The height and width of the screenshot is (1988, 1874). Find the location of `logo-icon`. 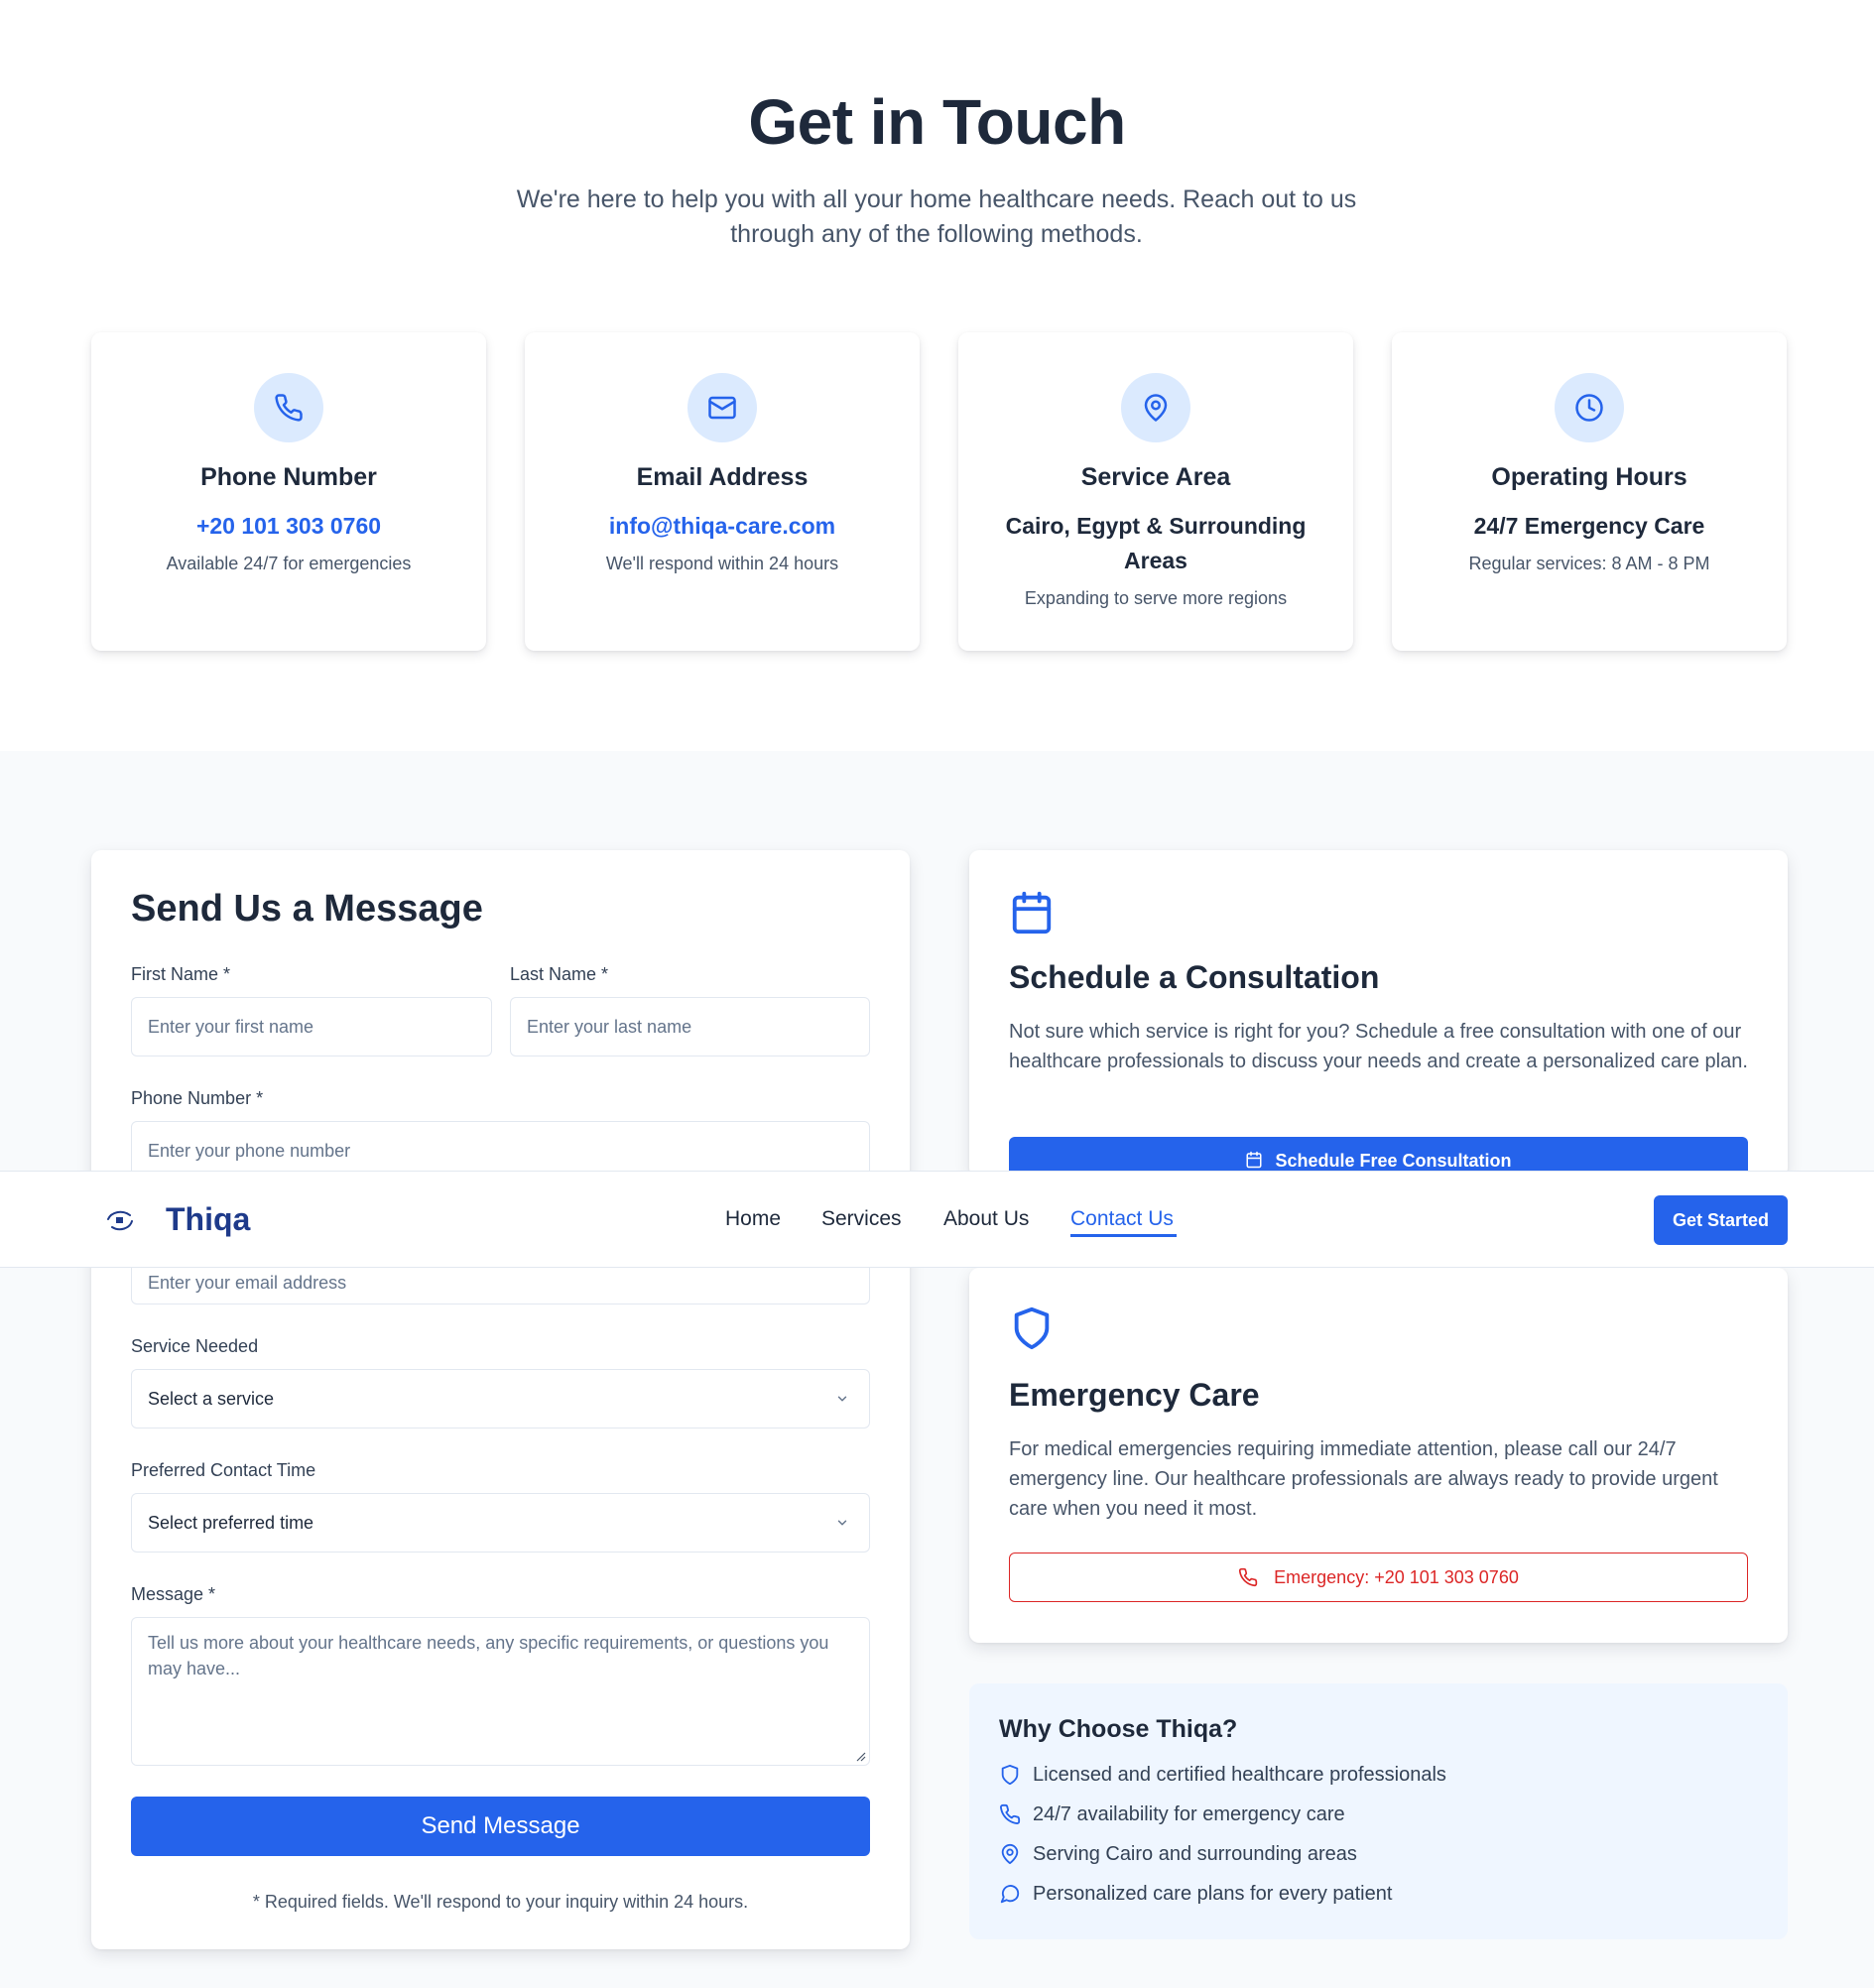

logo-icon is located at coordinates (120, 1220).